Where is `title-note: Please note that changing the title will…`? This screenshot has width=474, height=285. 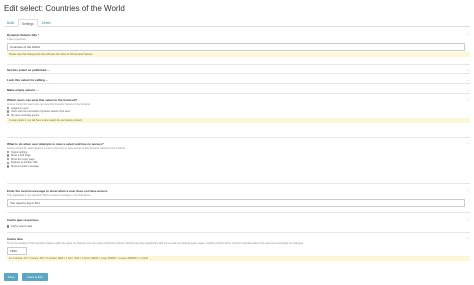
title-note: Please note that changing the title will… is located at coordinates (238, 54).